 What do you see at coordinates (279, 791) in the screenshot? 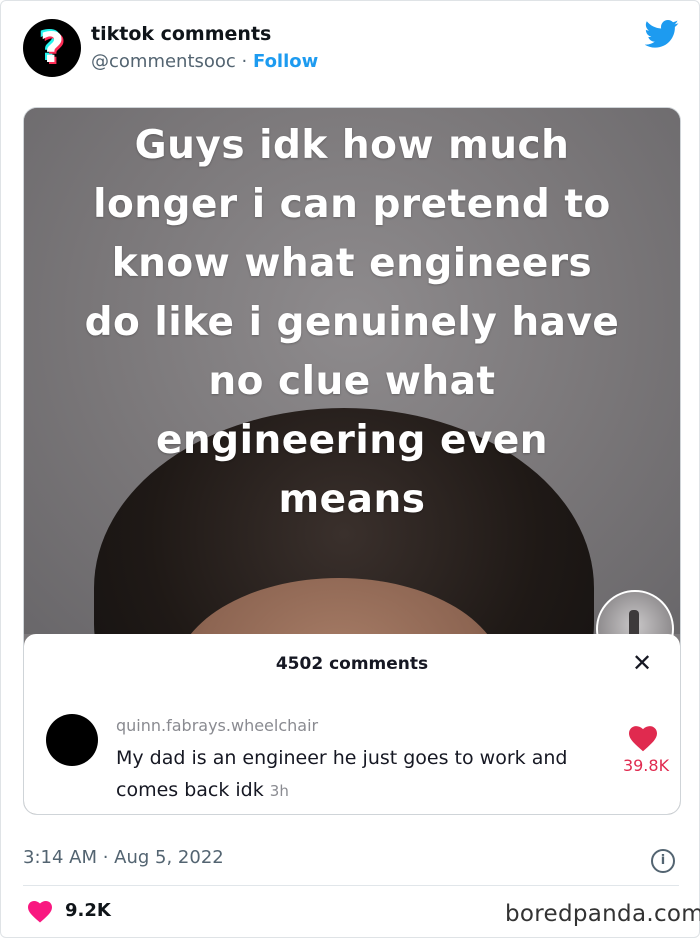
I see `comment-time: 3h` at bounding box center [279, 791].